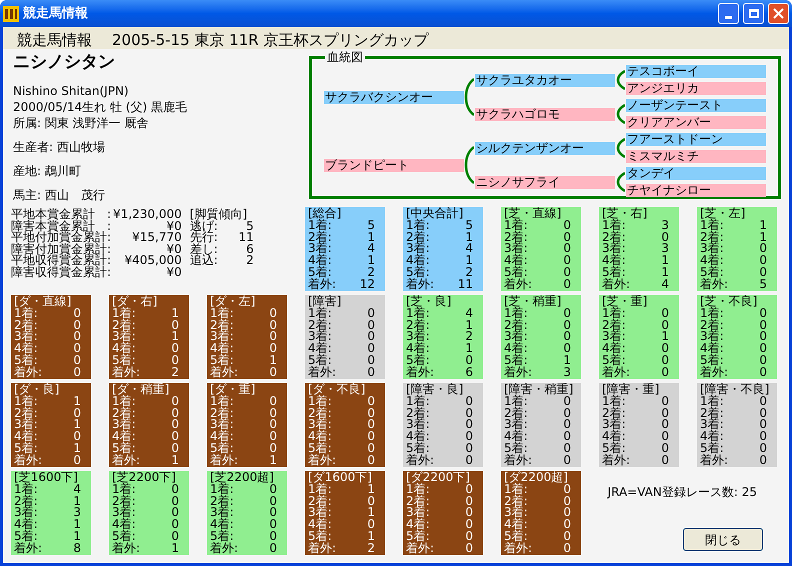  Describe the element at coordinates (337, 390) in the screenshot. I see `card-title: [ダ・不良]` at that location.